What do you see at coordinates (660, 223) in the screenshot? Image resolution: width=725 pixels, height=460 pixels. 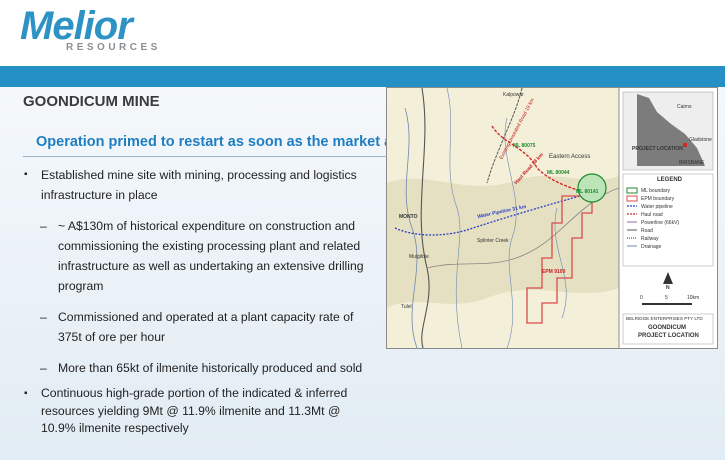 I see `legend-item: Powerline (66kV)` at bounding box center [660, 223].